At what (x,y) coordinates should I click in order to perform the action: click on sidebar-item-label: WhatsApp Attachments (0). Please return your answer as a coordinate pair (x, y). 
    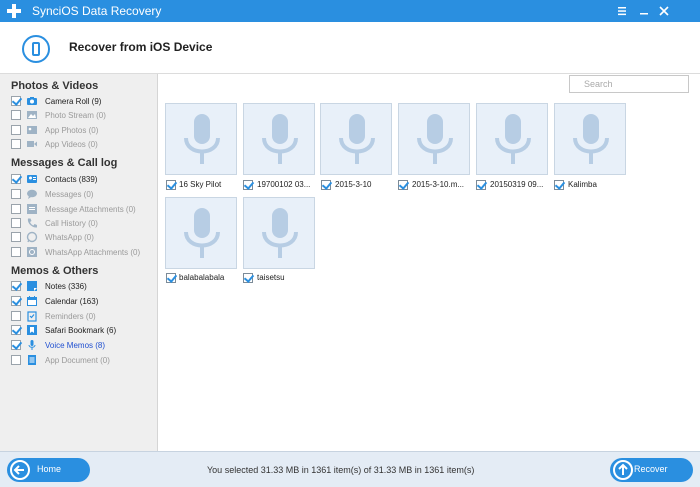
    Looking at the image, I should click on (93, 252).